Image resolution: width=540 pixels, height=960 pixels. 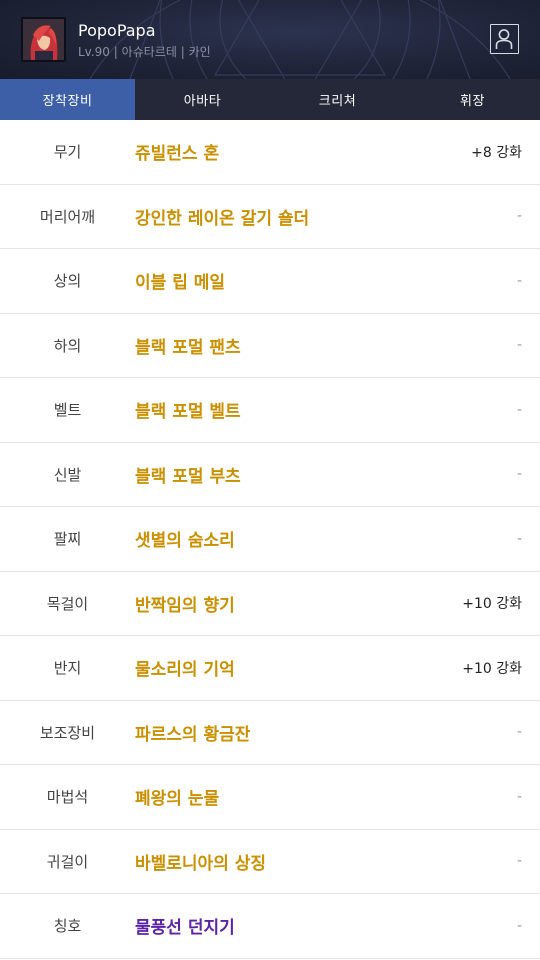 What do you see at coordinates (270, 604) in the screenshot?
I see `equipment-row-necklace: 목걸이 반짝임의 향기 +10 강화` at bounding box center [270, 604].